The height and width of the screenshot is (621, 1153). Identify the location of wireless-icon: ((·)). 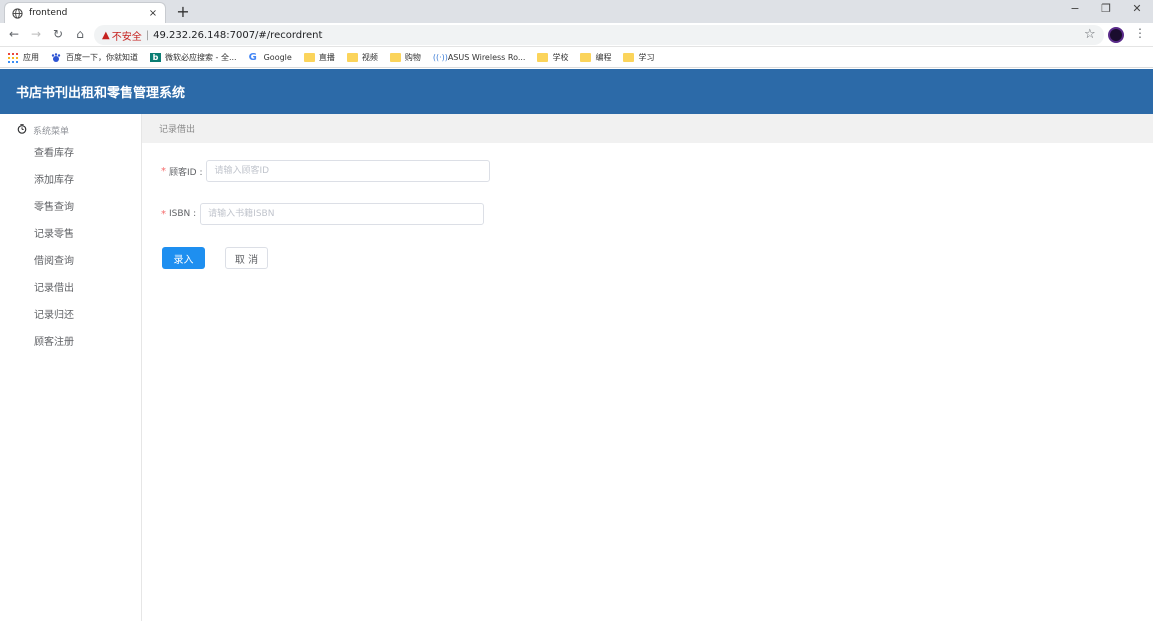
(440, 57).